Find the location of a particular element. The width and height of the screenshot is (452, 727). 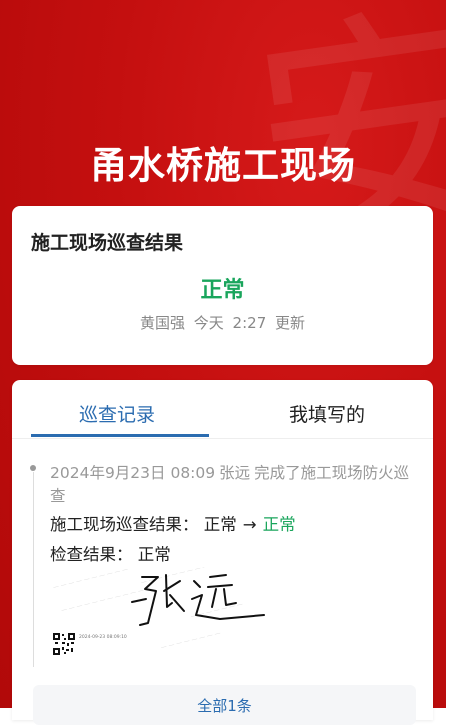

timeline-dot is located at coordinates (33, 468).